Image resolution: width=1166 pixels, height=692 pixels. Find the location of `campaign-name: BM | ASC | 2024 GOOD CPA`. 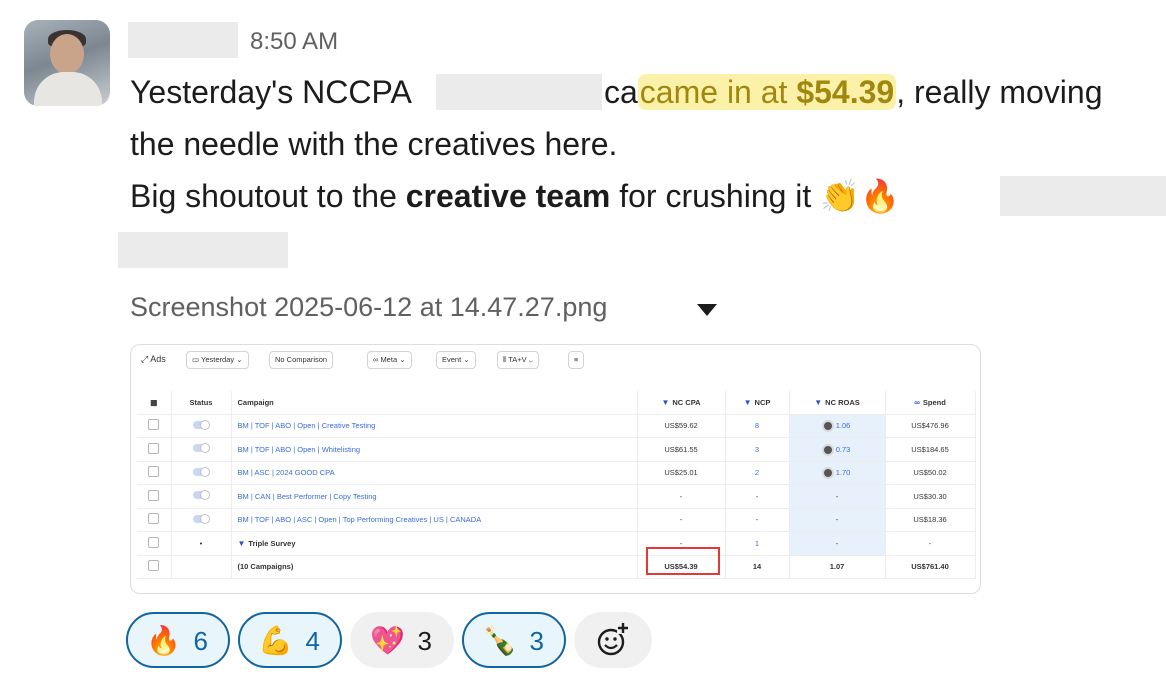

campaign-name: BM | ASC | 2024 GOOD CPA is located at coordinates (434, 473).